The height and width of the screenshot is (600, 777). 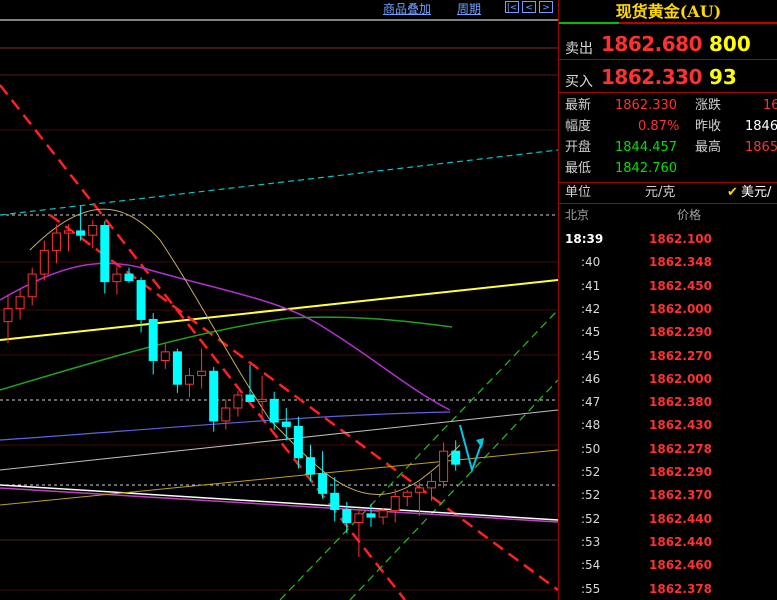 What do you see at coordinates (591, 425) in the screenshot?
I see `tick-time: :48` at bounding box center [591, 425].